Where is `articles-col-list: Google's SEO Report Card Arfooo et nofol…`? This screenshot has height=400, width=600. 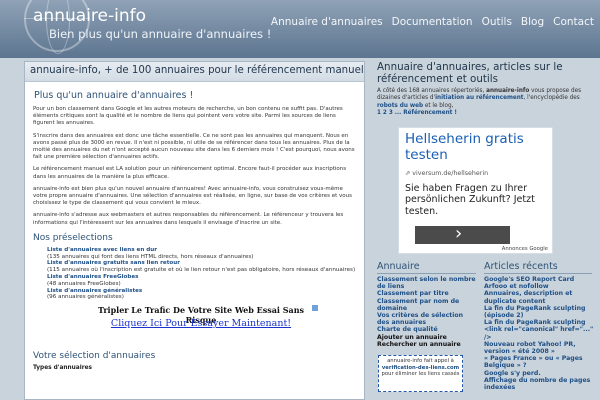
articles-col-list: Google's SEO Report Card Arfooo et nofol… is located at coordinates (539, 333).